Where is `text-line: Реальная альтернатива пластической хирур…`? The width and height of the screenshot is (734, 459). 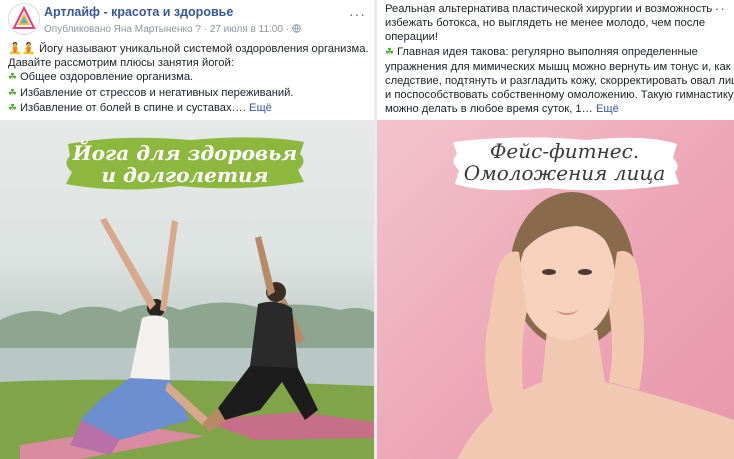
text-line: Реальная альтернатива пластической хирур… is located at coordinates (549, 9).